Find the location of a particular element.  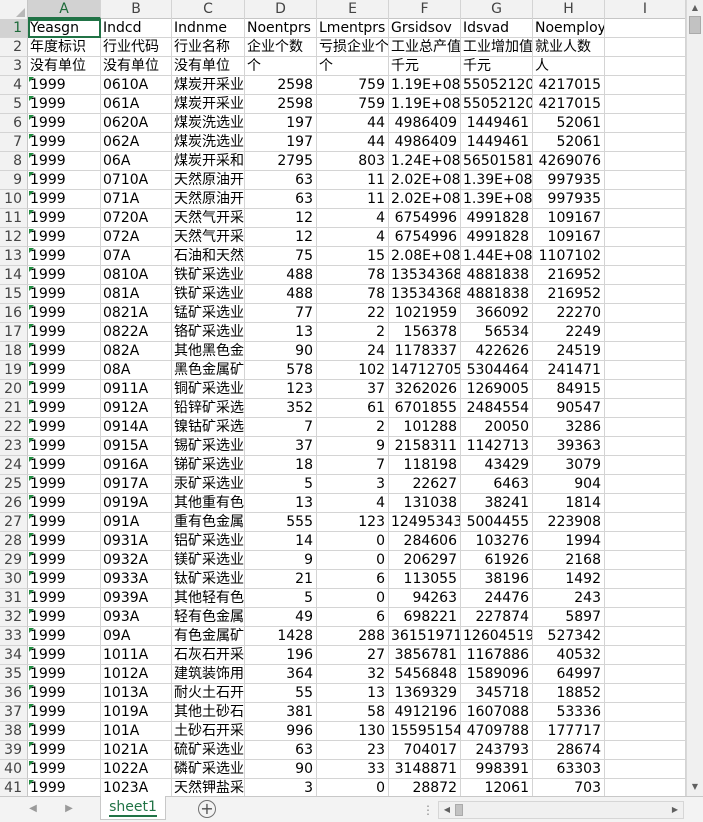

cell-f1: Grsidsov is located at coordinates (425, 28).